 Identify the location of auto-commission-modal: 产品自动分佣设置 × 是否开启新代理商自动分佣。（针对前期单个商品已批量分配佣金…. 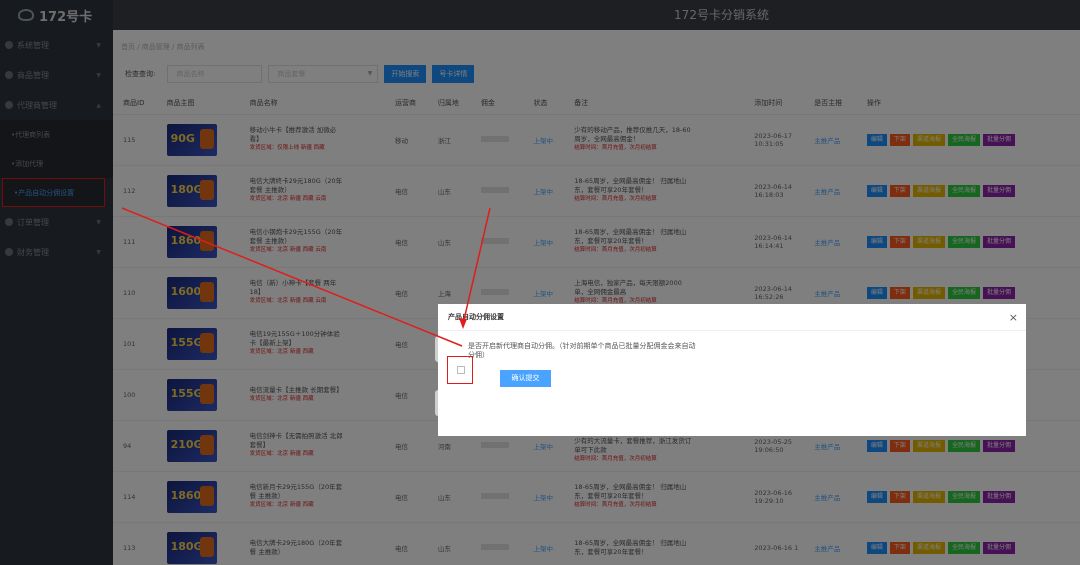
(732, 370).